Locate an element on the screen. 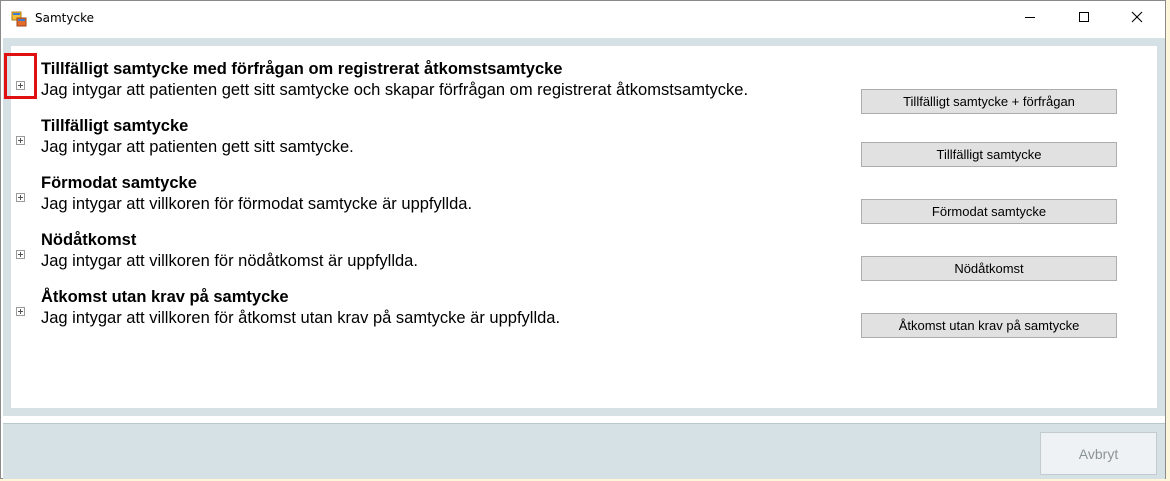 The height and width of the screenshot is (481, 1170). window-title: Samtycke is located at coordinates (64, 18).